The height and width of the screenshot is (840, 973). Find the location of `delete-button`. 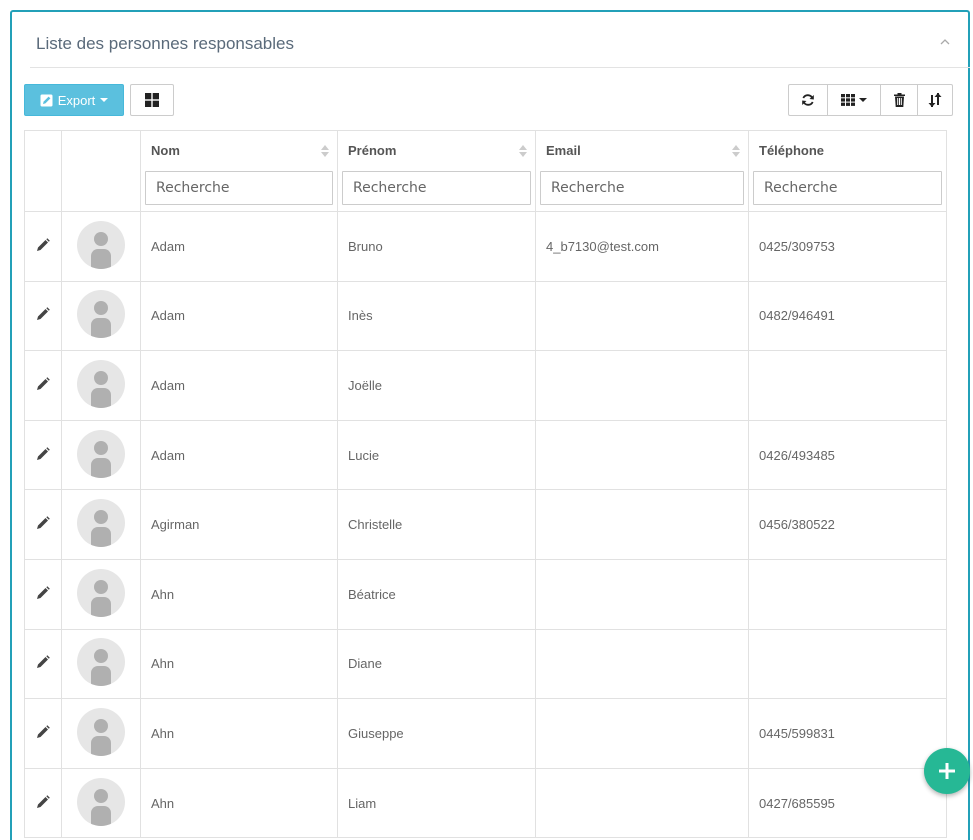

delete-button is located at coordinates (899, 100).